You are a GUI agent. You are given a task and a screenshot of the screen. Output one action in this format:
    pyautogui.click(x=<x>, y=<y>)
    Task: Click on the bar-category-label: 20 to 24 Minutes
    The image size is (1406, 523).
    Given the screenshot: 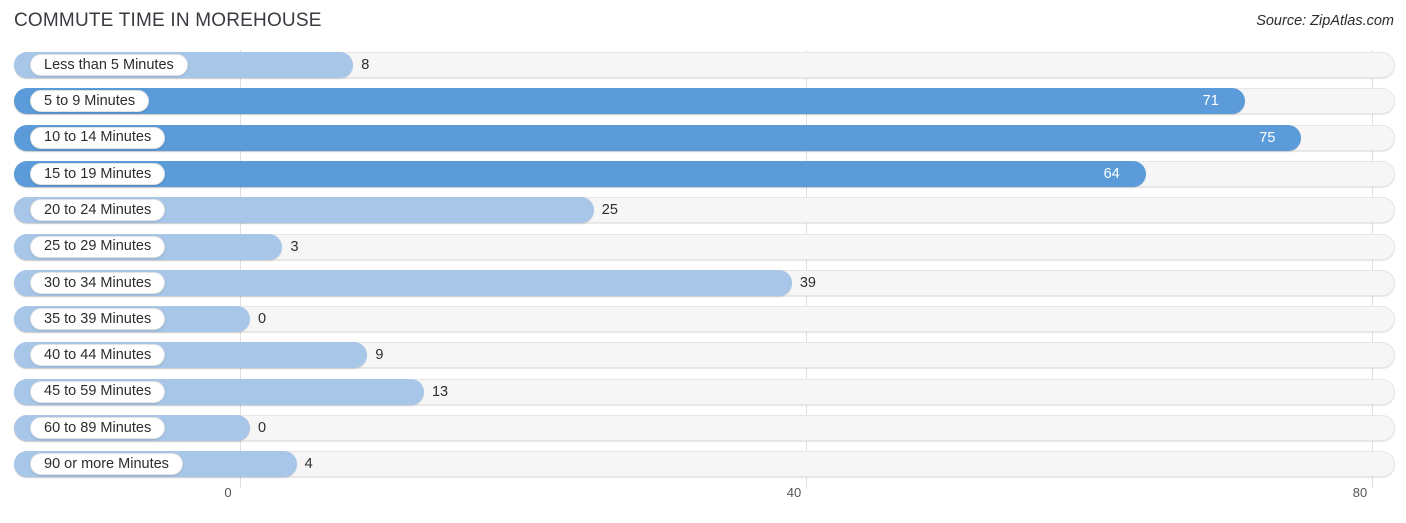 What is the action you would take?
    pyautogui.click(x=98, y=209)
    